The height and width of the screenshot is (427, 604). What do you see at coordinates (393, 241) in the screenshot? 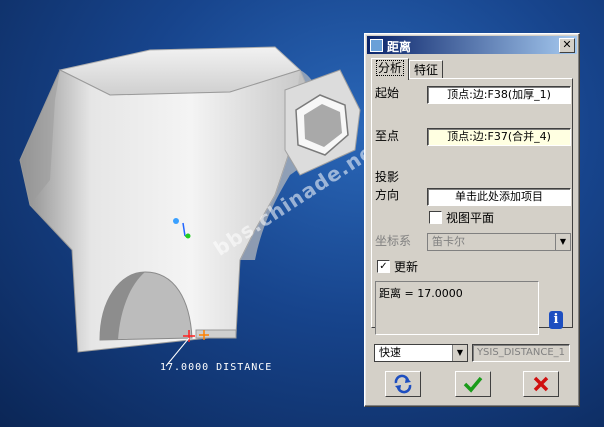
I see `coord-system-label: 坐标系` at bounding box center [393, 241].